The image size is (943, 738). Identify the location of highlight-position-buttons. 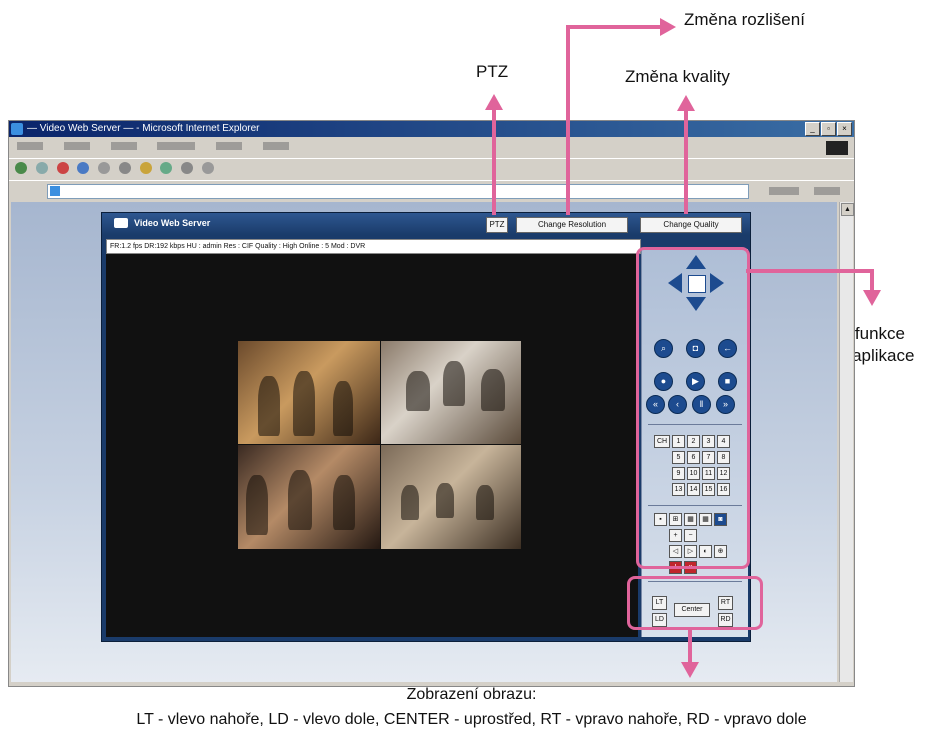
(695, 603).